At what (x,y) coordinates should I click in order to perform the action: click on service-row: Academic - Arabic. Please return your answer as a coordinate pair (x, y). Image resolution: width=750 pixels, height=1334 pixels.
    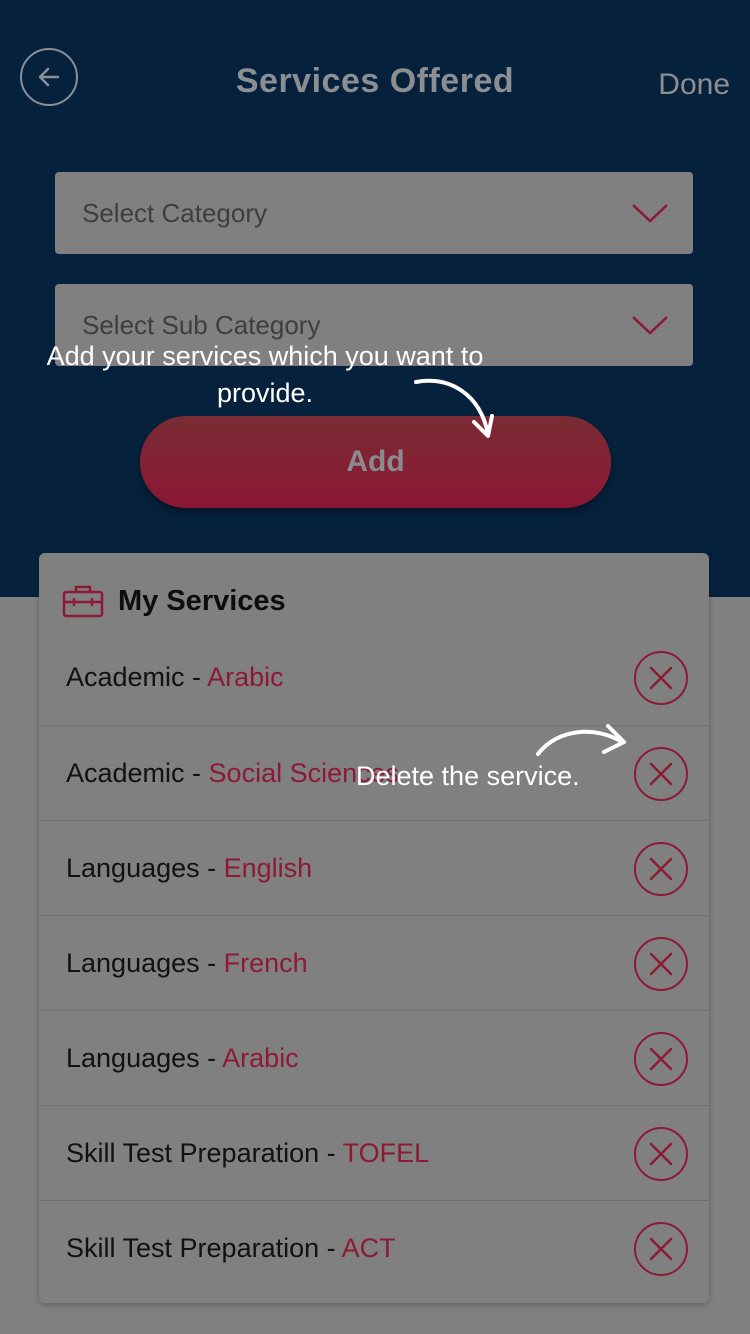
    Looking at the image, I should click on (374, 677).